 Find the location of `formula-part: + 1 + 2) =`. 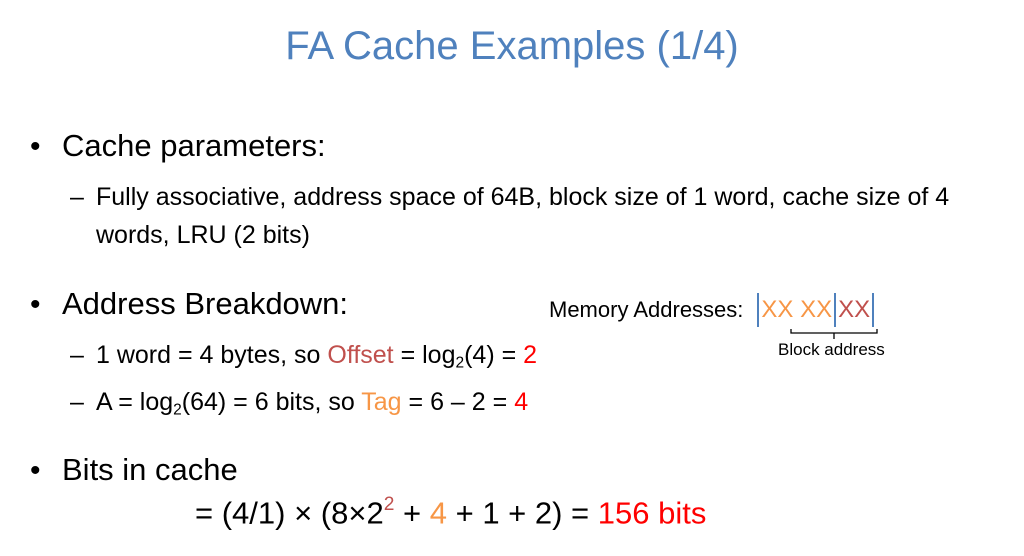

formula-part: + 1 + 2) = is located at coordinates (522, 513).